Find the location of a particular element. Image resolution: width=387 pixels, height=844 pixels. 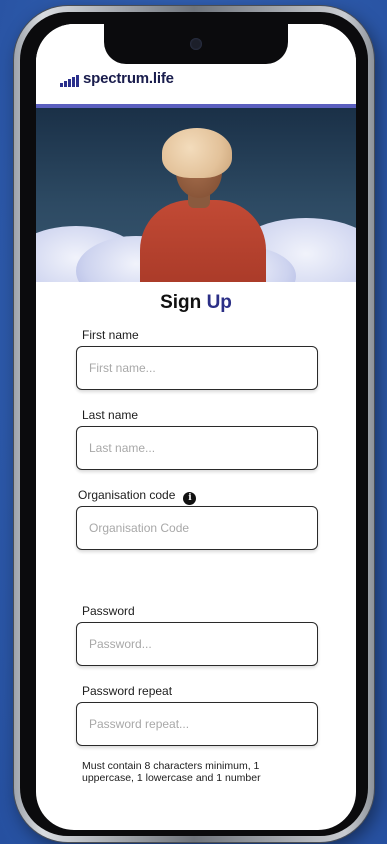

title-main-text: Sign is located at coordinates (183, 302).